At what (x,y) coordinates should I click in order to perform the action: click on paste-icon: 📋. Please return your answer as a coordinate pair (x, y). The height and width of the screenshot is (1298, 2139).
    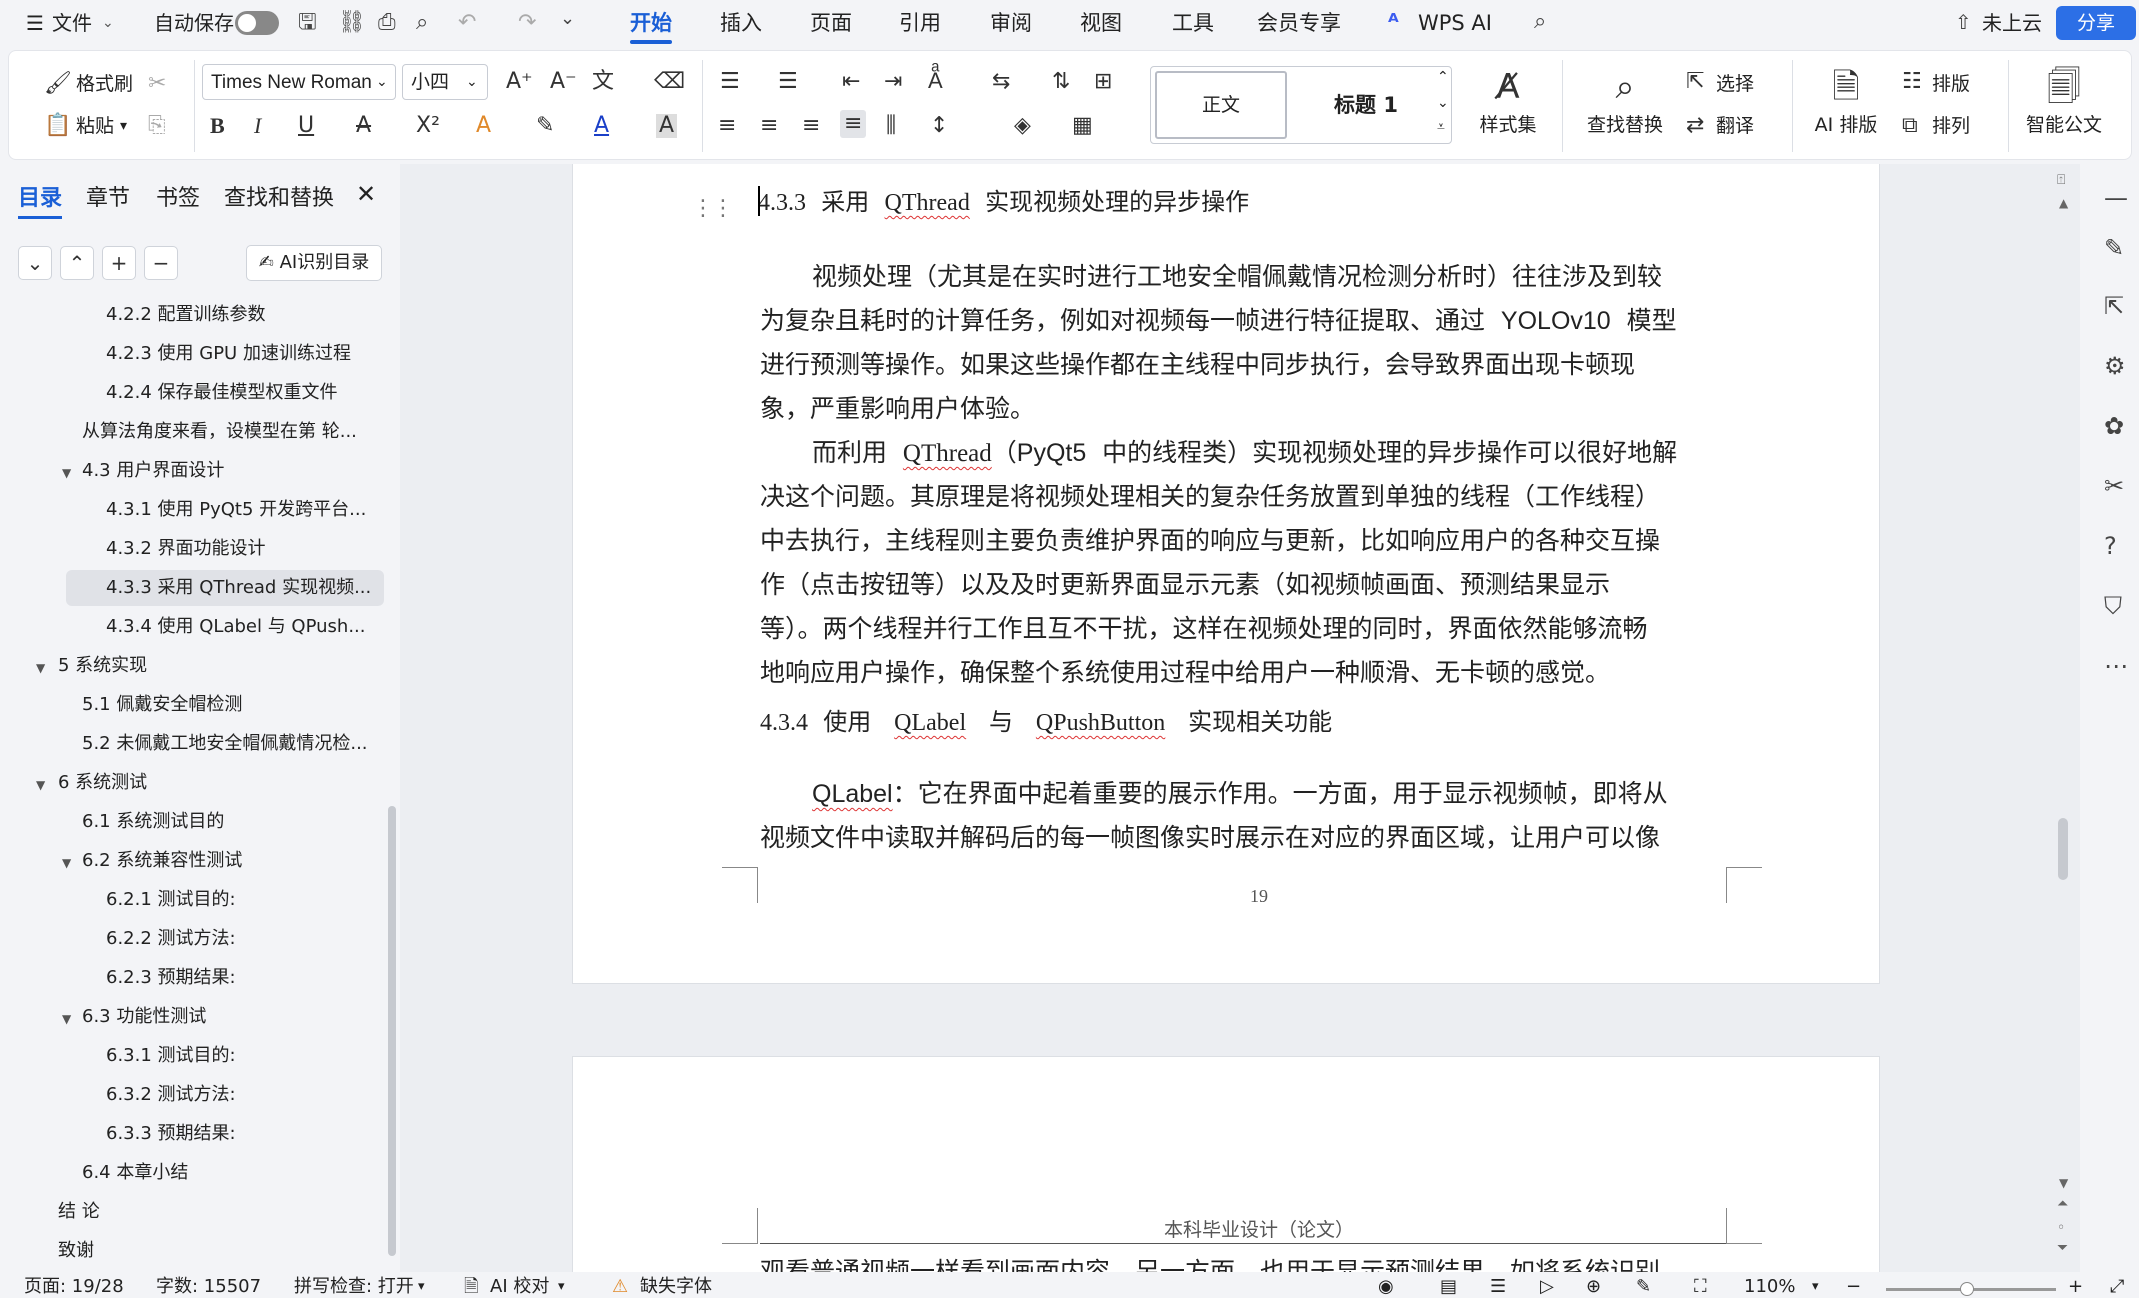
    Looking at the image, I should click on (57, 126).